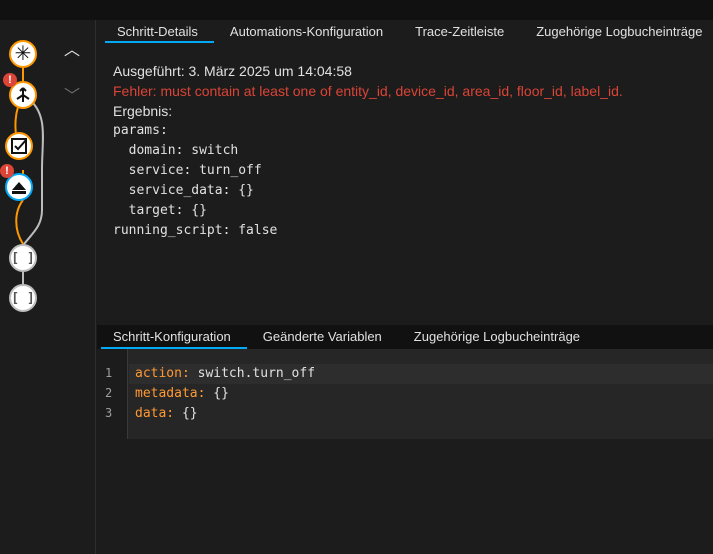 This screenshot has height=554, width=713. Describe the element at coordinates (252, 373) in the screenshot. I see `code-value: switch.turn_off` at that location.